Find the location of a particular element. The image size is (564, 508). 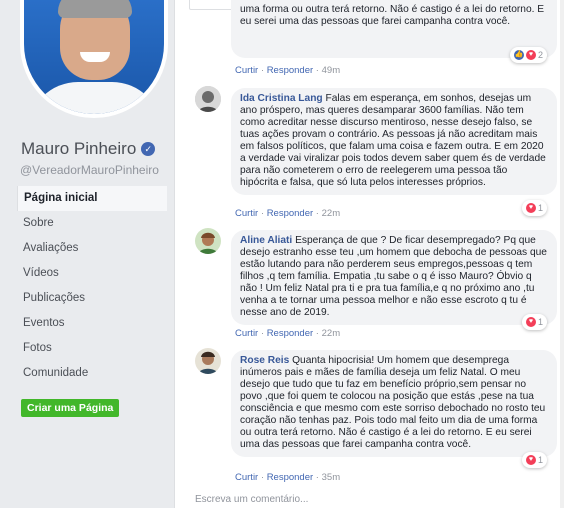

nav-item-community: Comunidade is located at coordinates (92, 373).